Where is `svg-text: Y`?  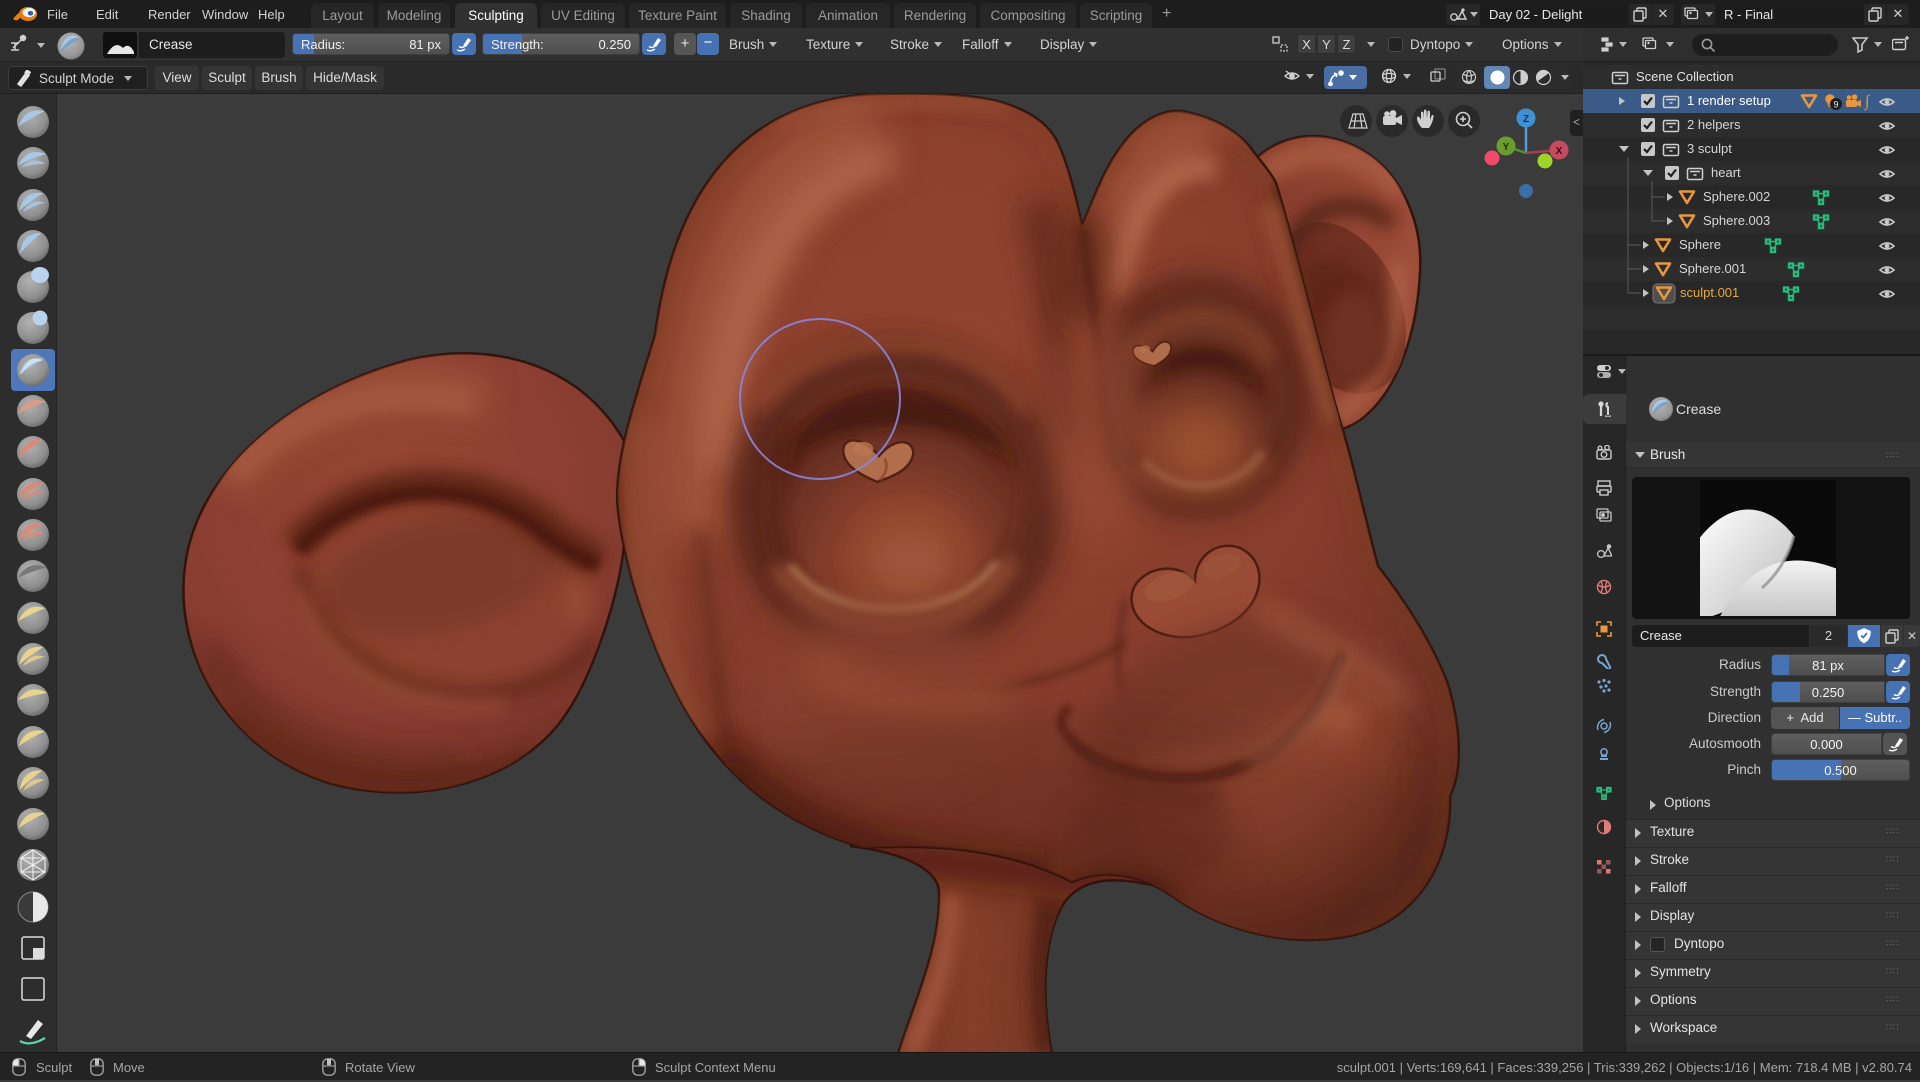 svg-text: Y is located at coordinates (1506, 147).